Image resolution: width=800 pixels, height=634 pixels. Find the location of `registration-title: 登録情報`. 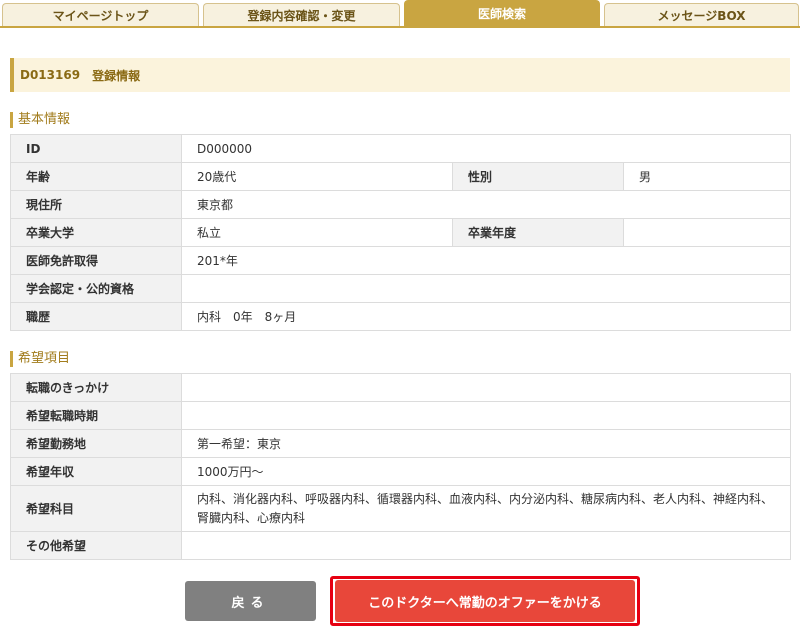

registration-title: 登録情報 is located at coordinates (116, 75).